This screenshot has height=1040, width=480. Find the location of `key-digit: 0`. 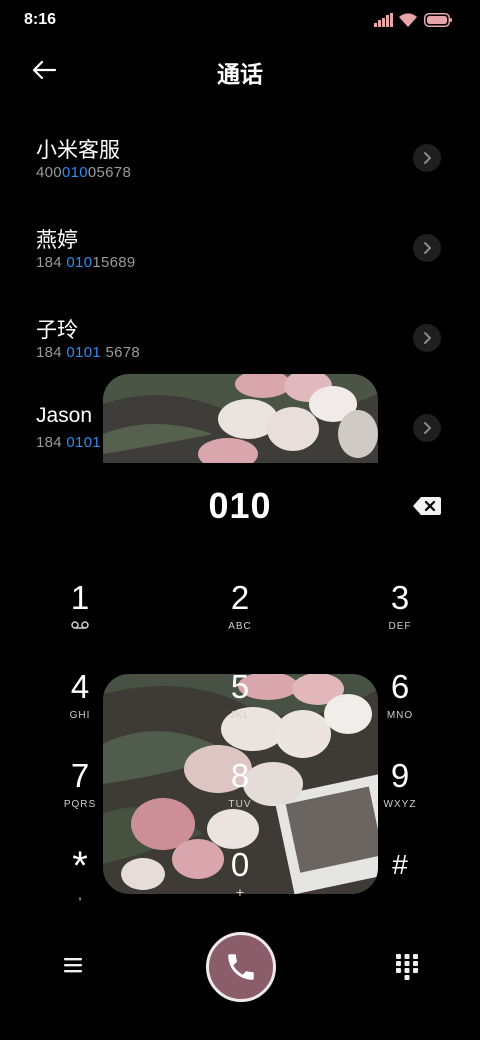

key-digit: 0 is located at coordinates (240, 864).